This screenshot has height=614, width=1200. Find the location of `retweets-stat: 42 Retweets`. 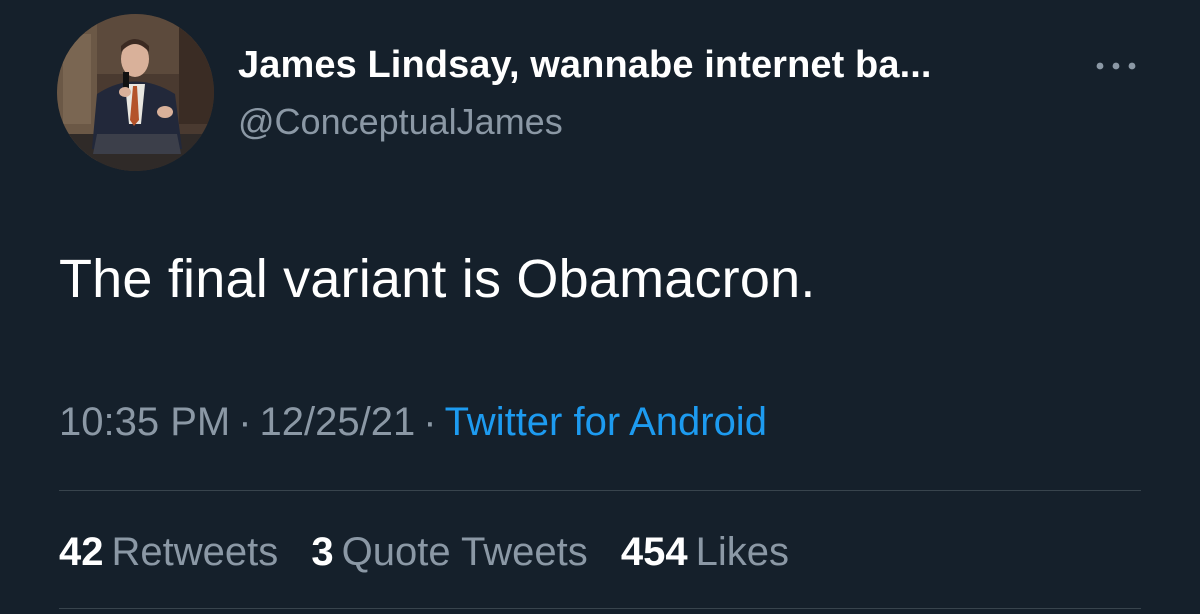

retweets-stat: 42 Retweets is located at coordinates (168, 552).